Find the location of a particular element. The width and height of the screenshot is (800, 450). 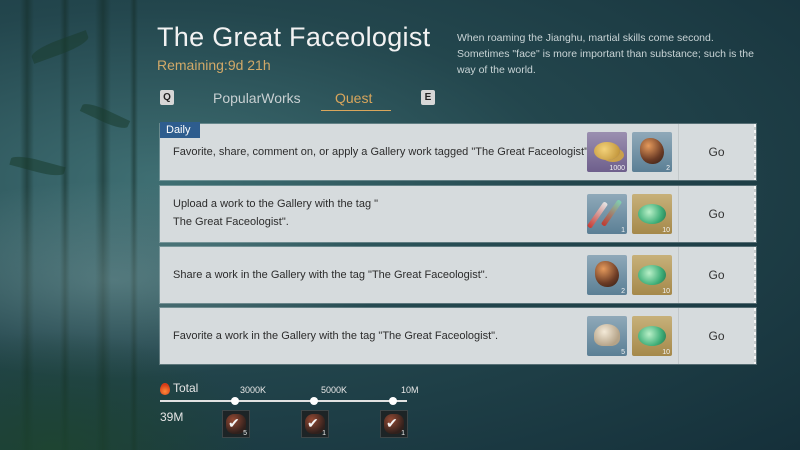

tab-popular-works: PopularWorks is located at coordinates (257, 98).